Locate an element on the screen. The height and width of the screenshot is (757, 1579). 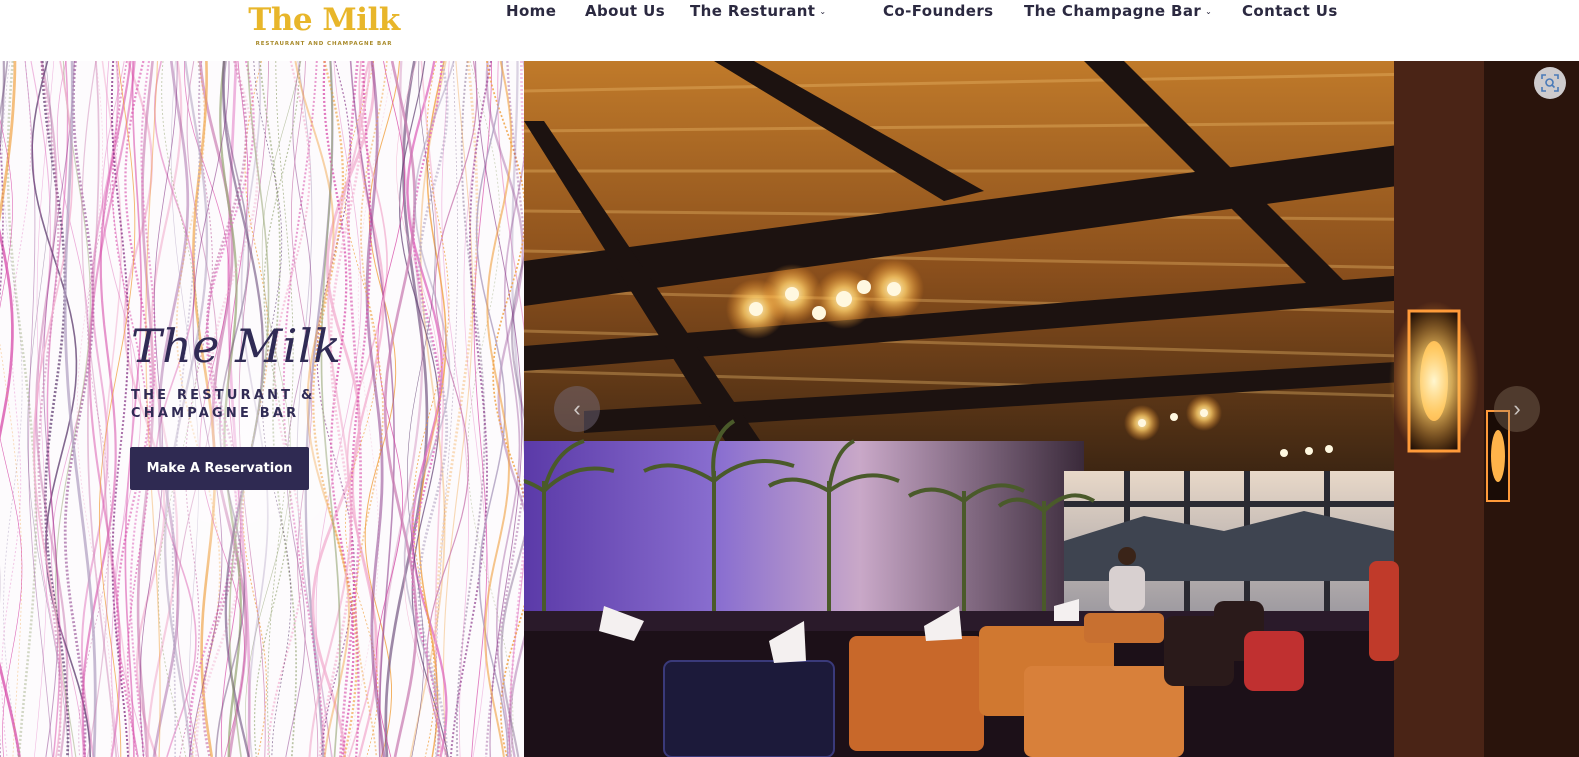
chevron-left-icon: ‹ is located at coordinates (577, 408).